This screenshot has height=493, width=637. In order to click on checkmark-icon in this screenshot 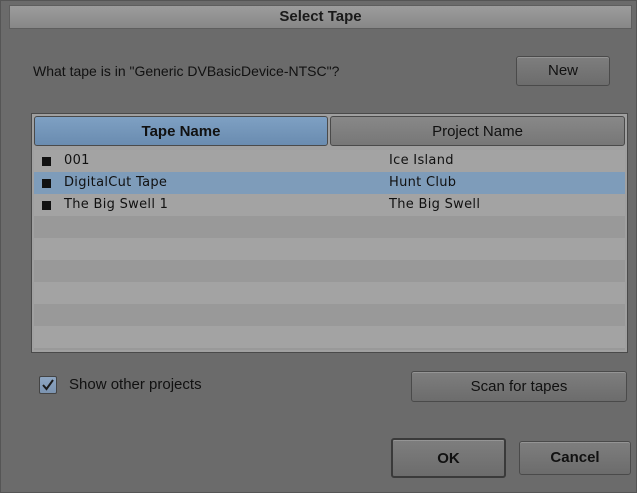, I will do `click(48, 385)`.